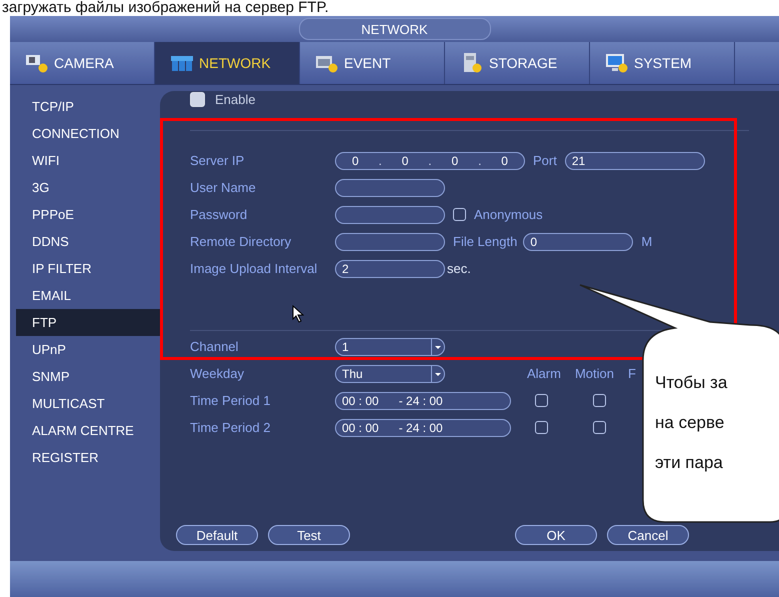  Describe the element at coordinates (578, 241) in the screenshot. I see `input-field: 0` at that location.